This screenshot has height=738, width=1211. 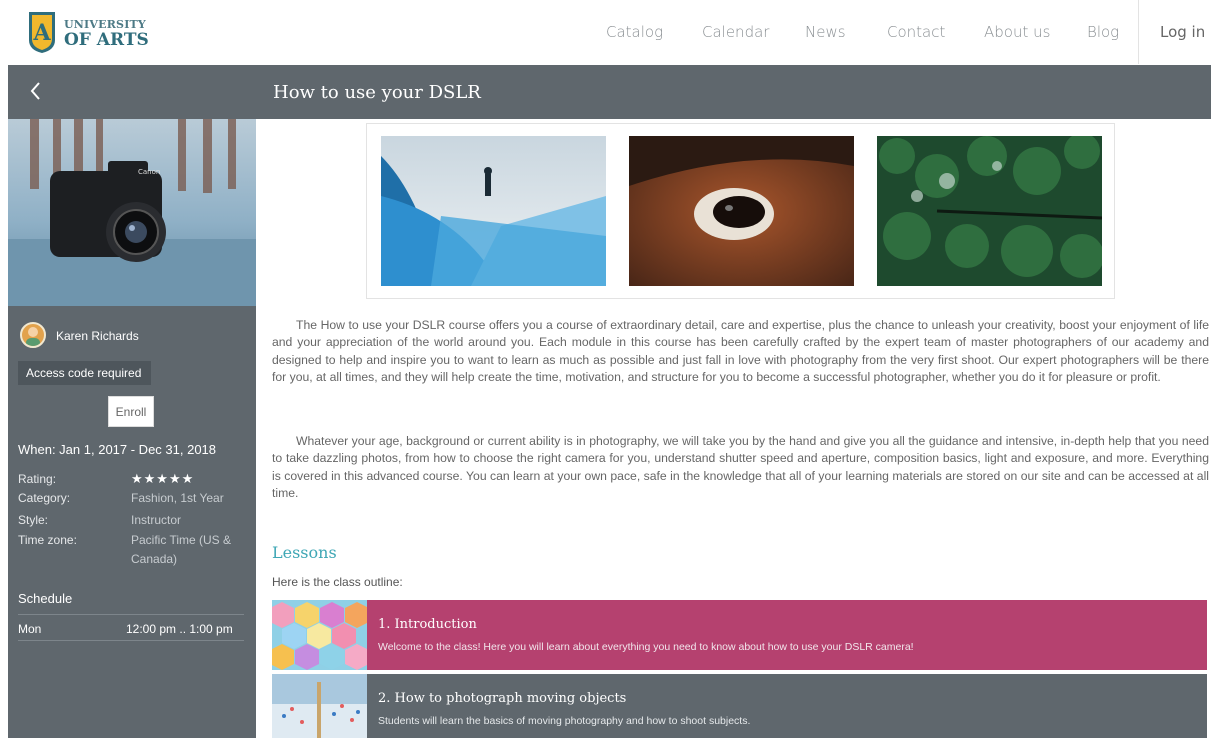 What do you see at coordinates (304, 552) in the screenshot?
I see `lessons-heading: Lessons` at bounding box center [304, 552].